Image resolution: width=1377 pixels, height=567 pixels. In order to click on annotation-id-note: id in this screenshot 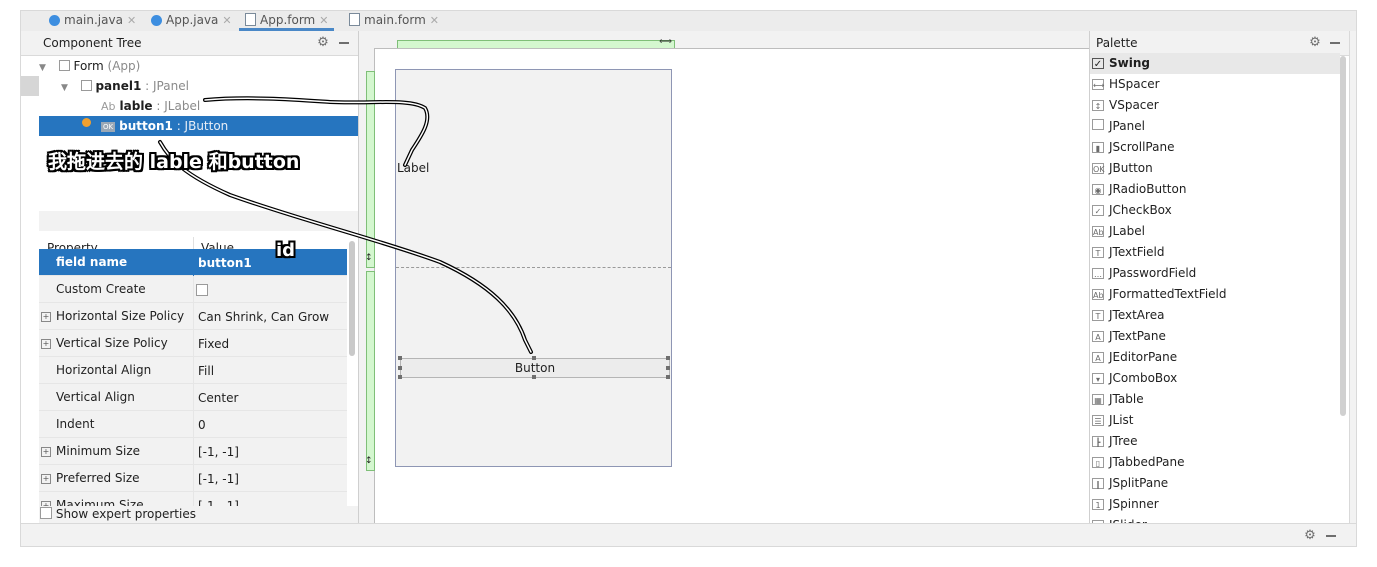, I will do `click(286, 250)`.